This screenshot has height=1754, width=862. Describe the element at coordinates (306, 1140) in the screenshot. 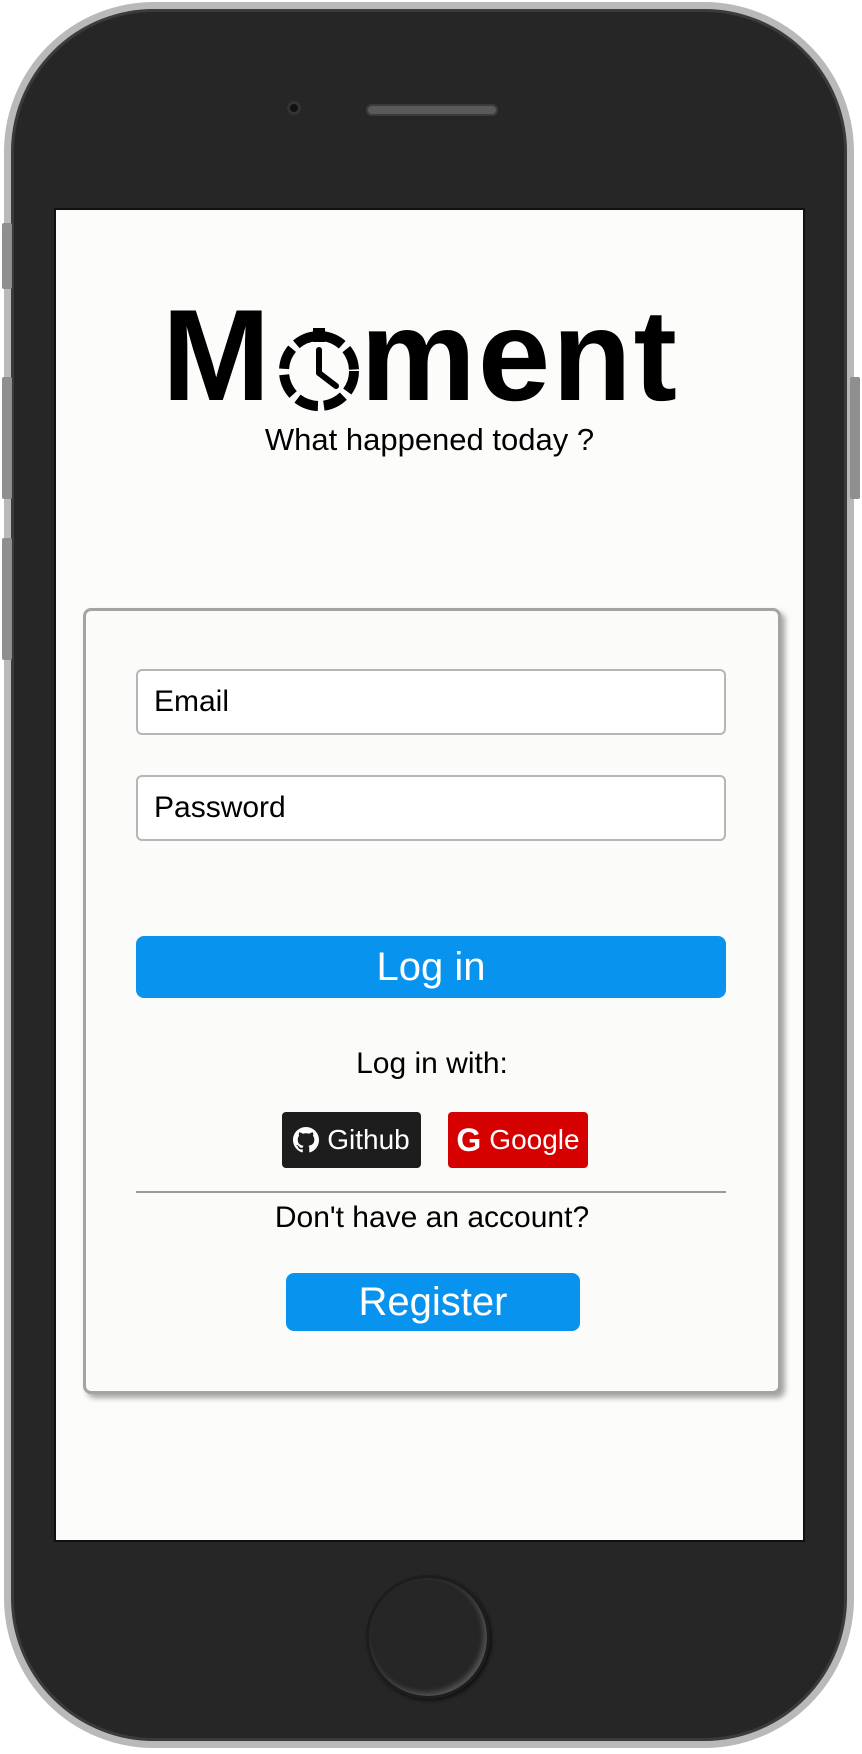

I see `github-icon` at that location.